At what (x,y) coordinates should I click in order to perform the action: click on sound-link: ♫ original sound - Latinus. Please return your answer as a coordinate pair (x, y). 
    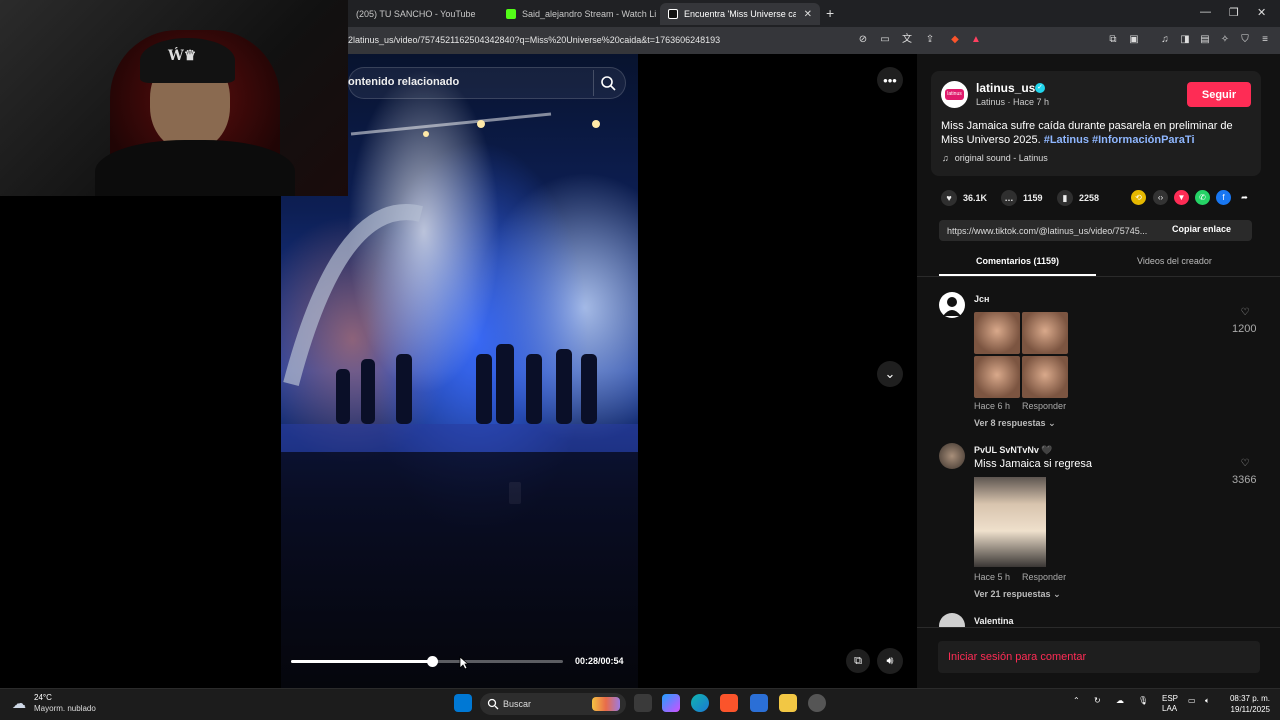
    Looking at the image, I should click on (995, 158).